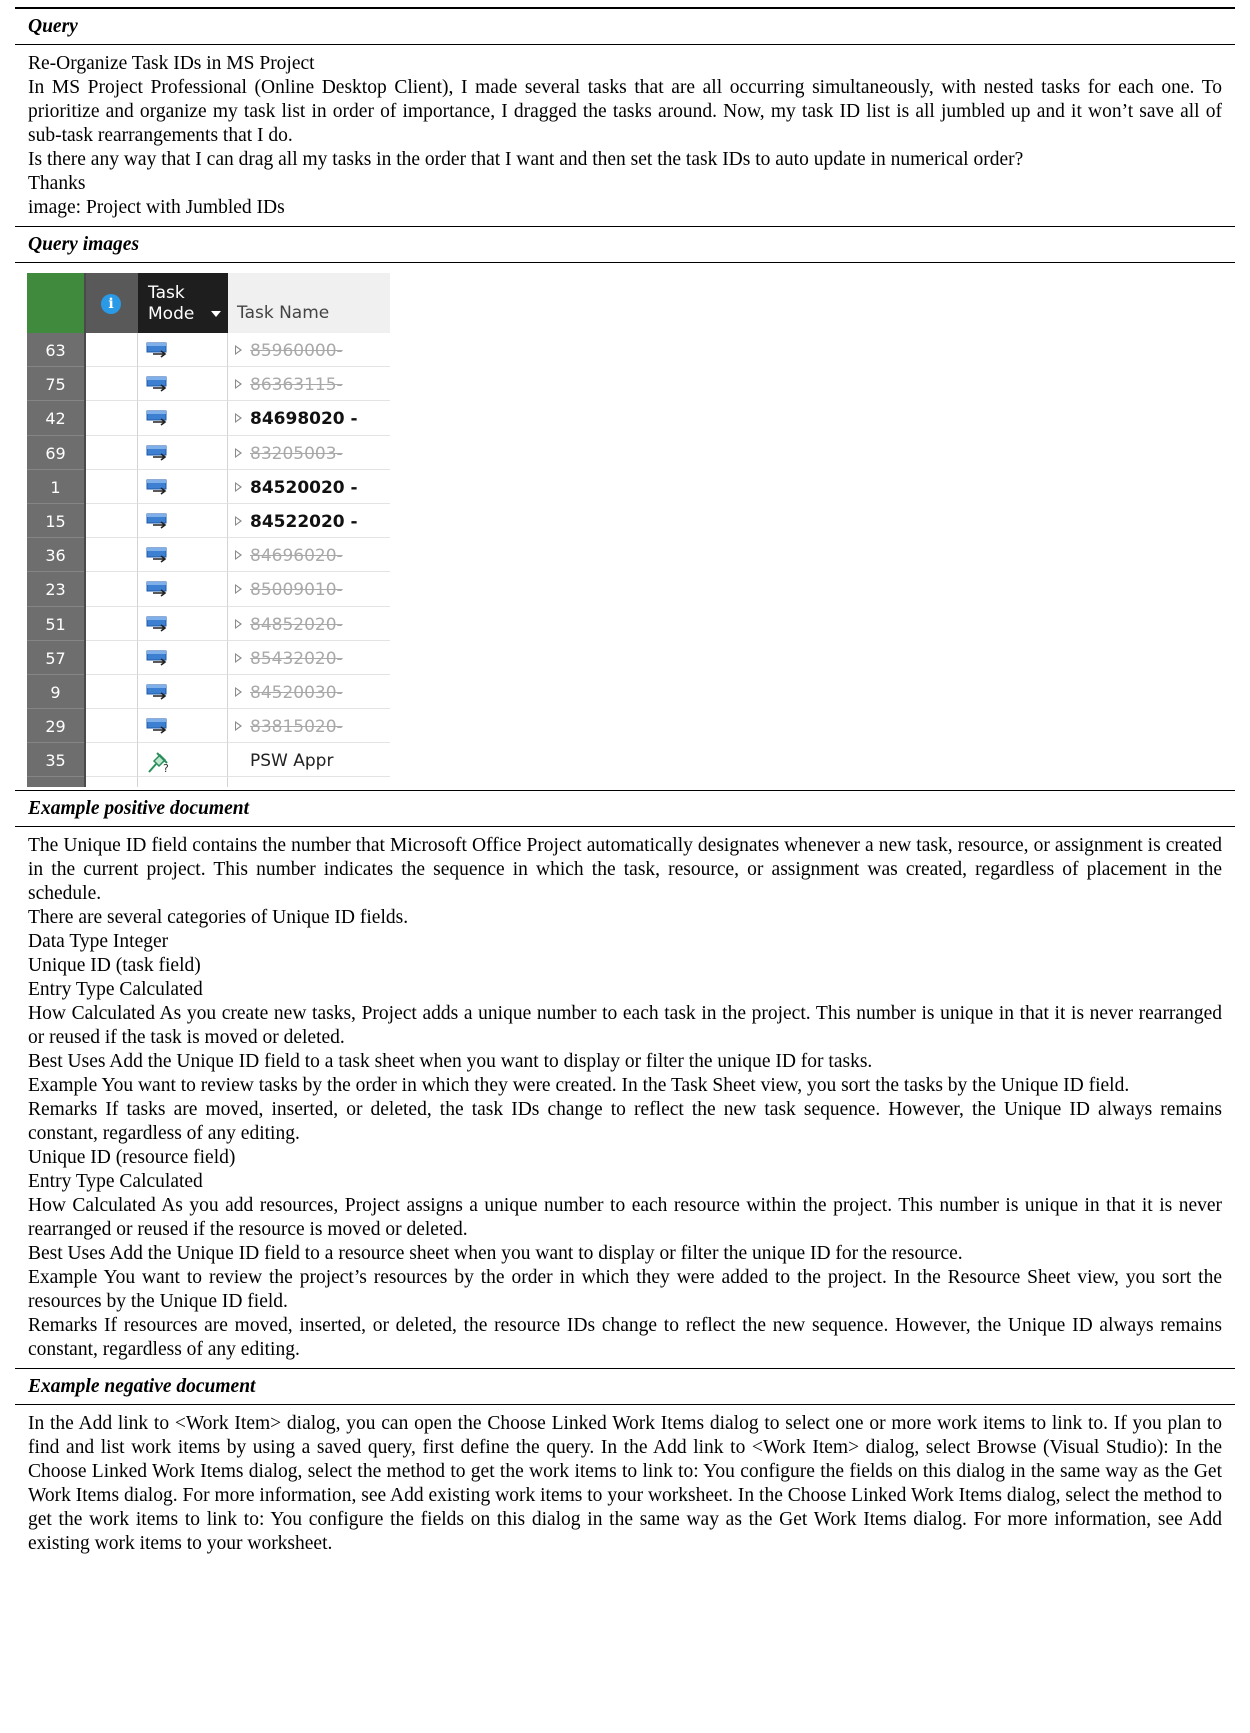  Describe the element at coordinates (296, 727) in the screenshot. I see `task-name-text: 83815020-` at that location.